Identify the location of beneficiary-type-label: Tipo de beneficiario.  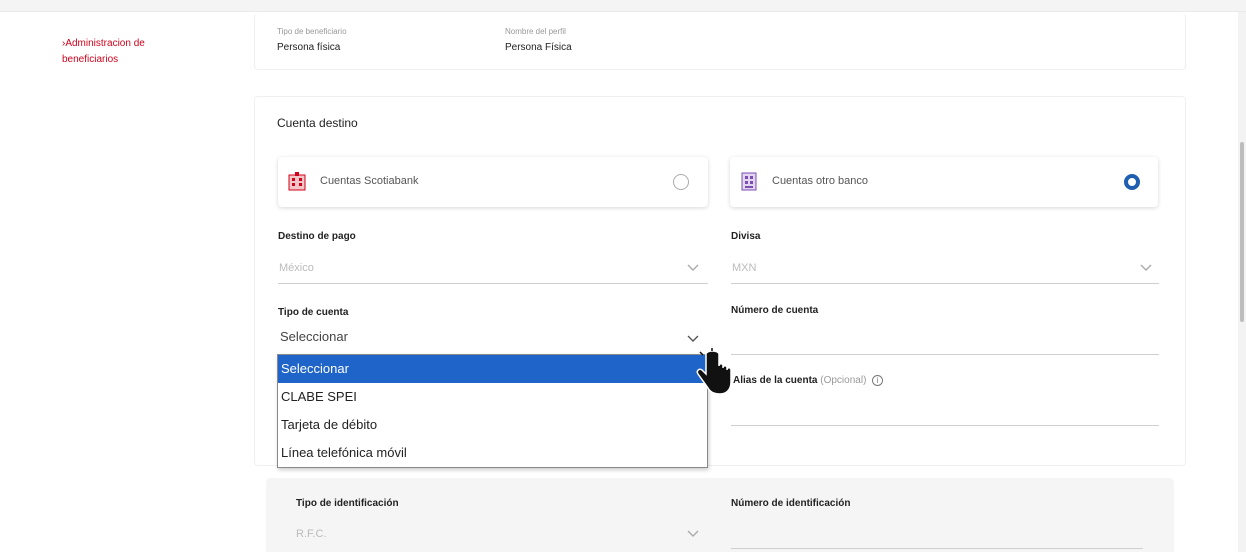
(312, 31).